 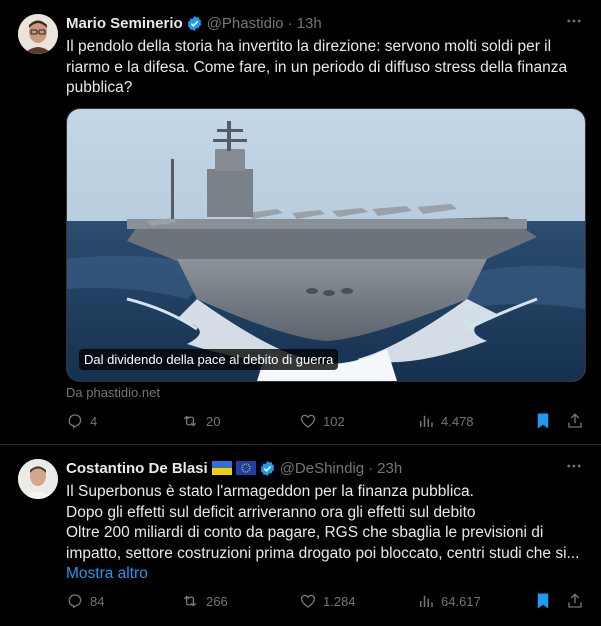 What do you see at coordinates (217, 601) in the screenshot?
I see `repost-count: 266` at bounding box center [217, 601].